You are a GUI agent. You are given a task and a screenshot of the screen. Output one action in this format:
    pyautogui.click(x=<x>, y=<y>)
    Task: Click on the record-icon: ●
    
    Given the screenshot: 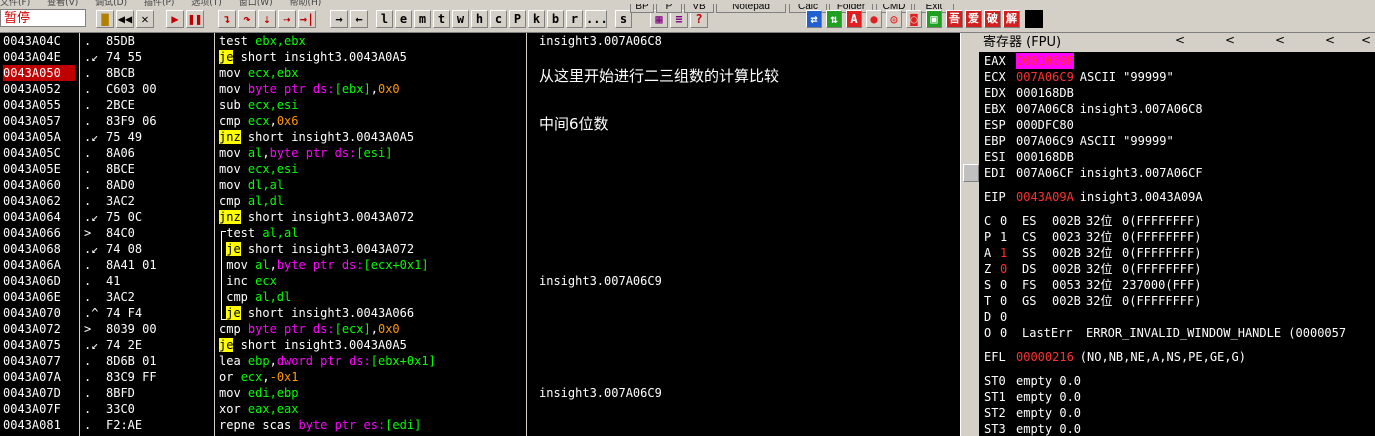 What is the action you would take?
    pyautogui.click(x=874, y=19)
    